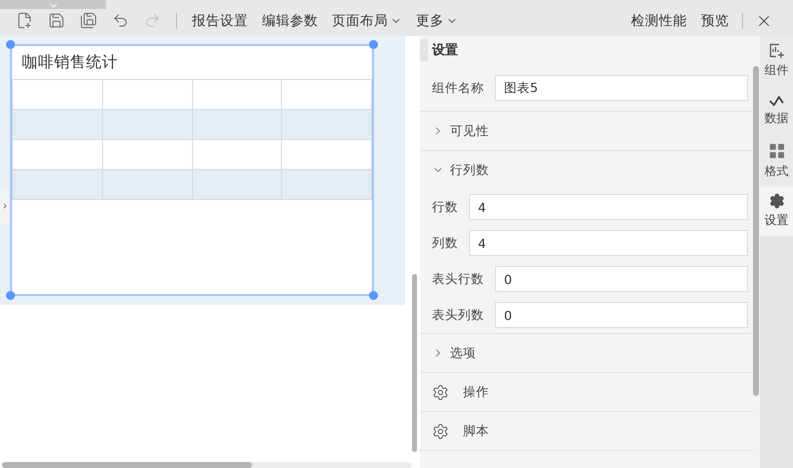 The height and width of the screenshot is (468, 793). Describe the element at coordinates (56, 20) in the screenshot. I see `save-icon` at that location.